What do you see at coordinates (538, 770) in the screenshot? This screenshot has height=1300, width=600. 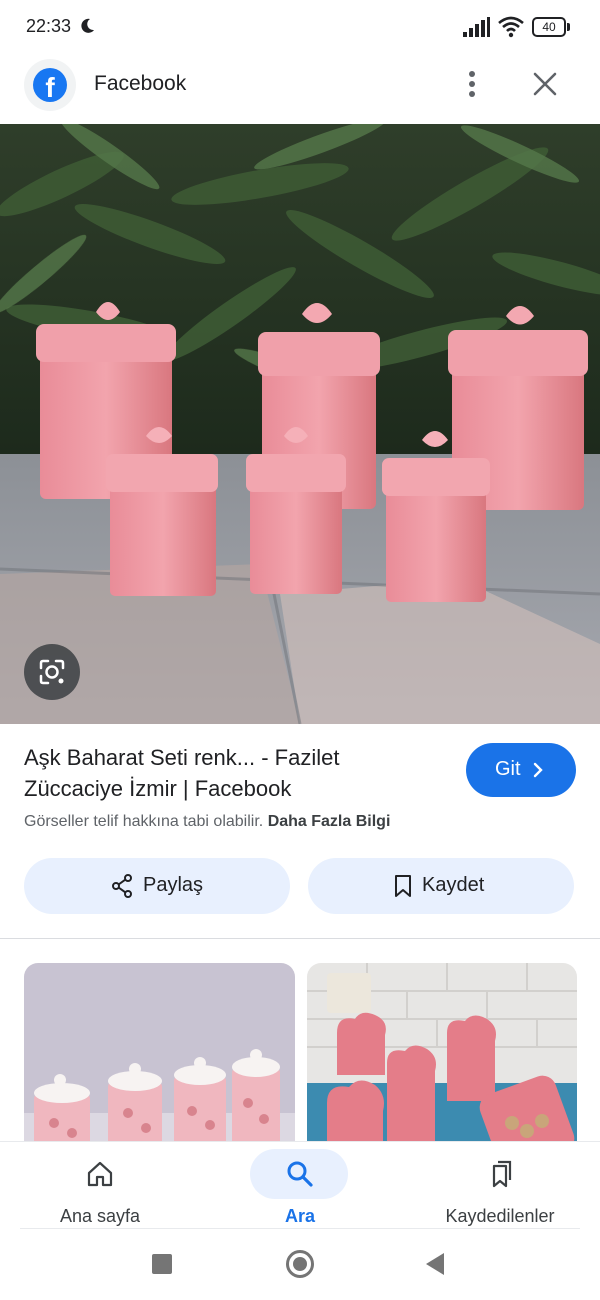 I see `chevron-right-icon` at bounding box center [538, 770].